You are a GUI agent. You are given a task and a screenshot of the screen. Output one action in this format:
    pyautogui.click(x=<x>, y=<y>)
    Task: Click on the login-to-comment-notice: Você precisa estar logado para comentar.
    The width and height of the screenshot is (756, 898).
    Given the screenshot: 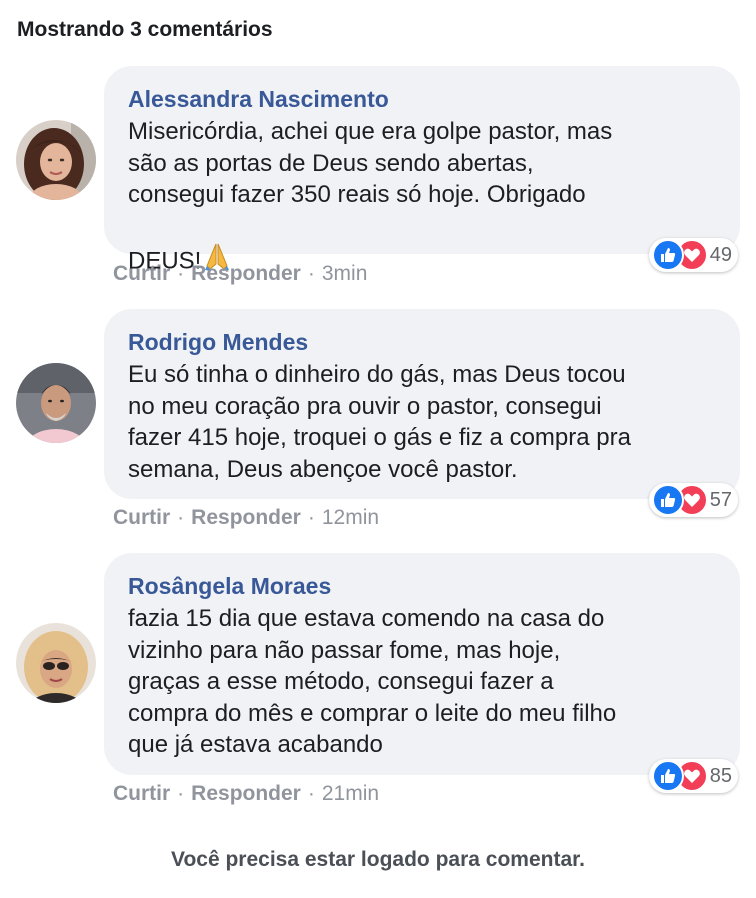 What is the action you would take?
    pyautogui.click(x=378, y=859)
    